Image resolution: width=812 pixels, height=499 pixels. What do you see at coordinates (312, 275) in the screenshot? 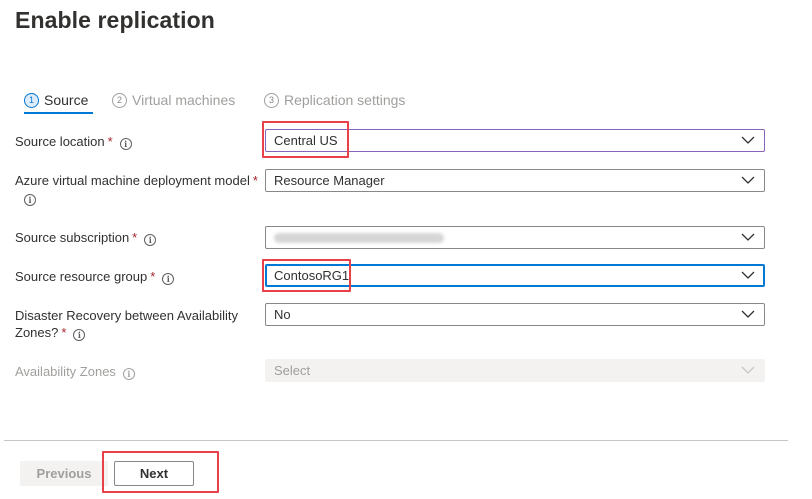
I see `source-resource-group-value: ContosoRG1` at bounding box center [312, 275].